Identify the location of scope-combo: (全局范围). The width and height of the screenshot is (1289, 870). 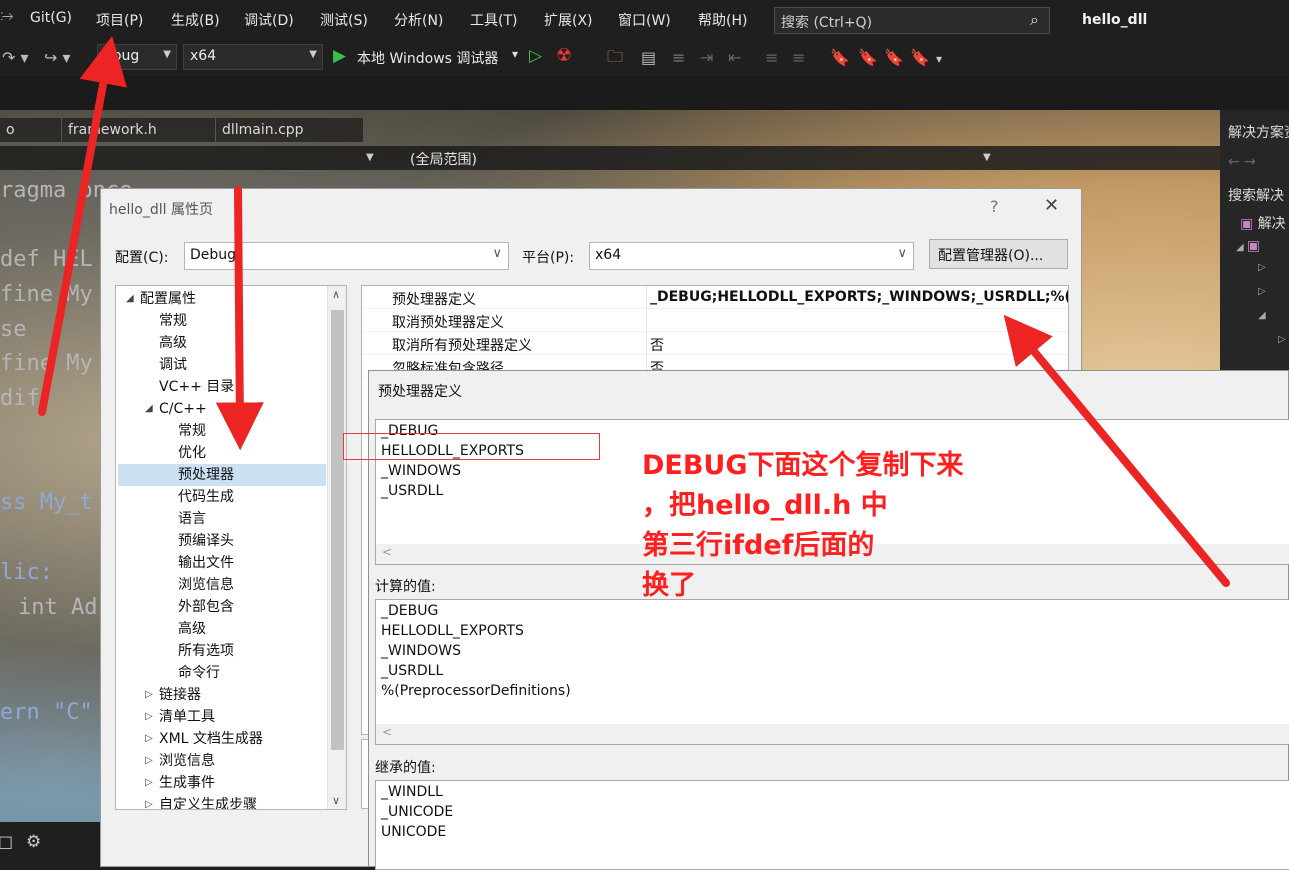
(443, 159).